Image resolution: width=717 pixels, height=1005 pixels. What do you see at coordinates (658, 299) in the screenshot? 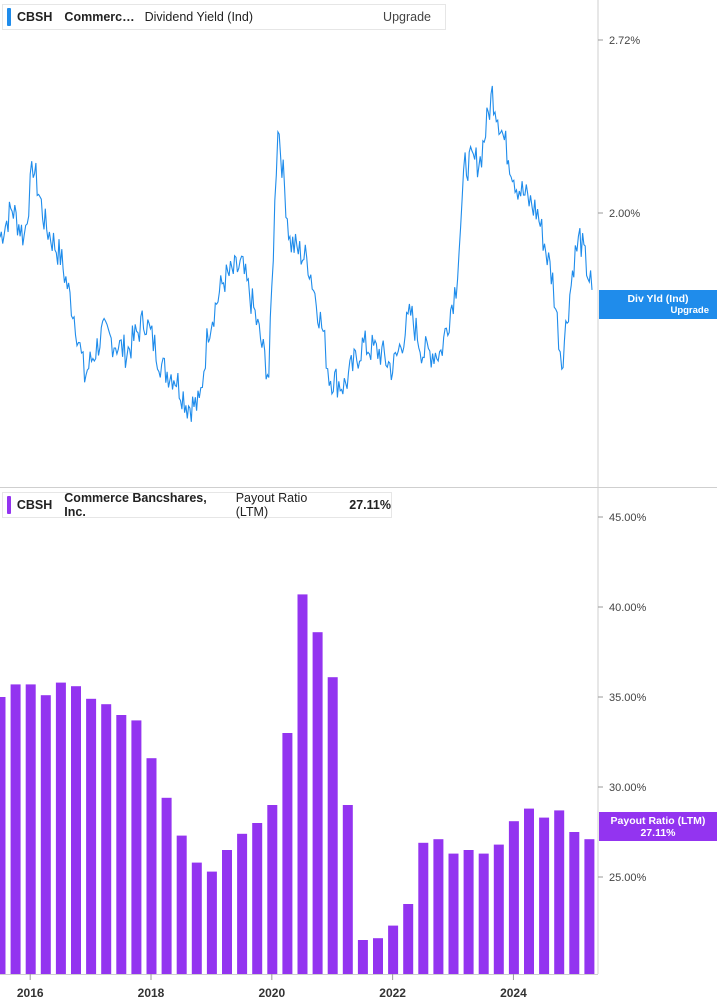
I see `dividend-yield-badge-title: Div Yld (Ind)` at bounding box center [658, 299].